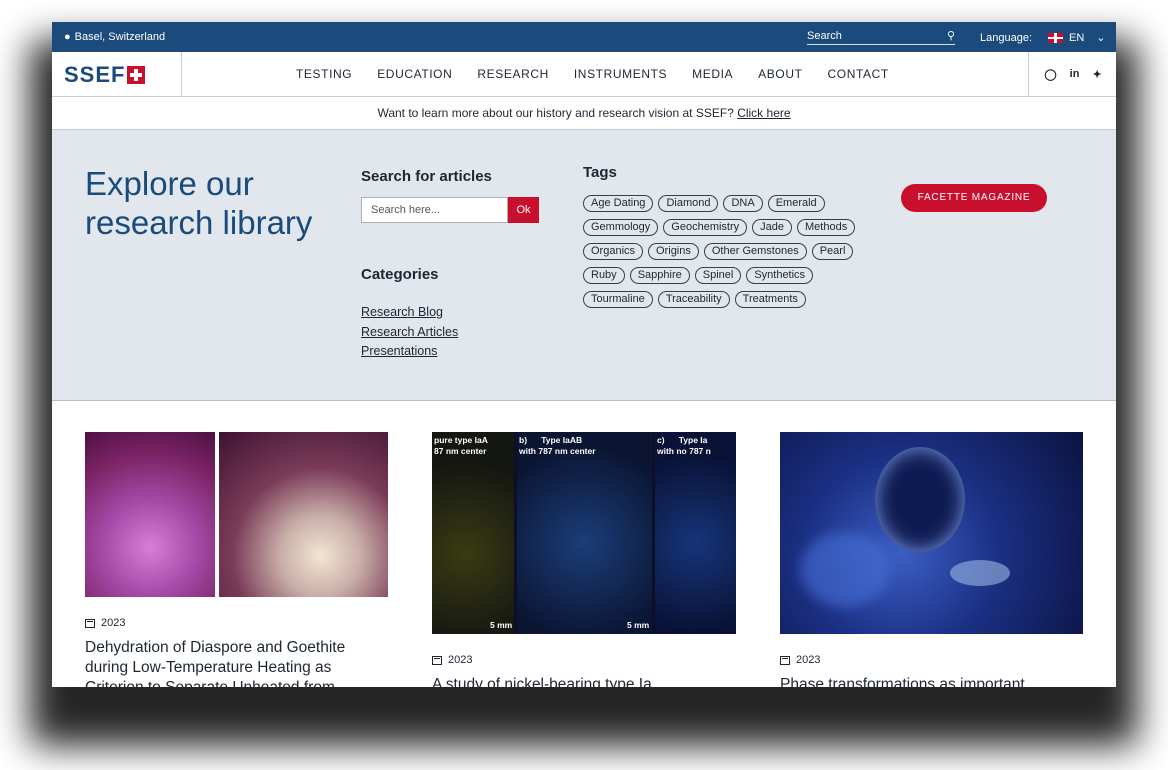  I want to click on category-presentations: Presentations, so click(409, 352).